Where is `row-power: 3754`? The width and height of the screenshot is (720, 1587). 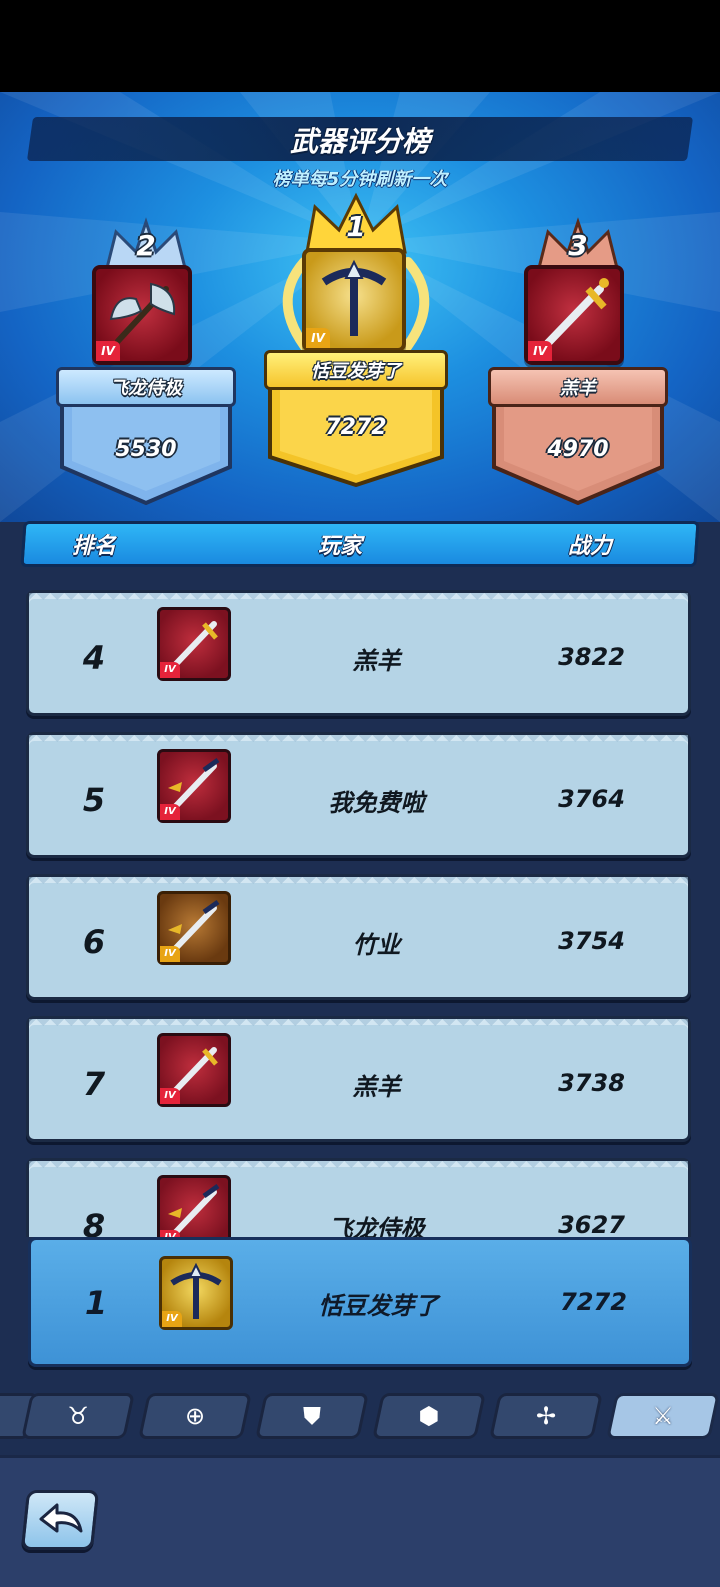 row-power: 3754 is located at coordinates (591, 941).